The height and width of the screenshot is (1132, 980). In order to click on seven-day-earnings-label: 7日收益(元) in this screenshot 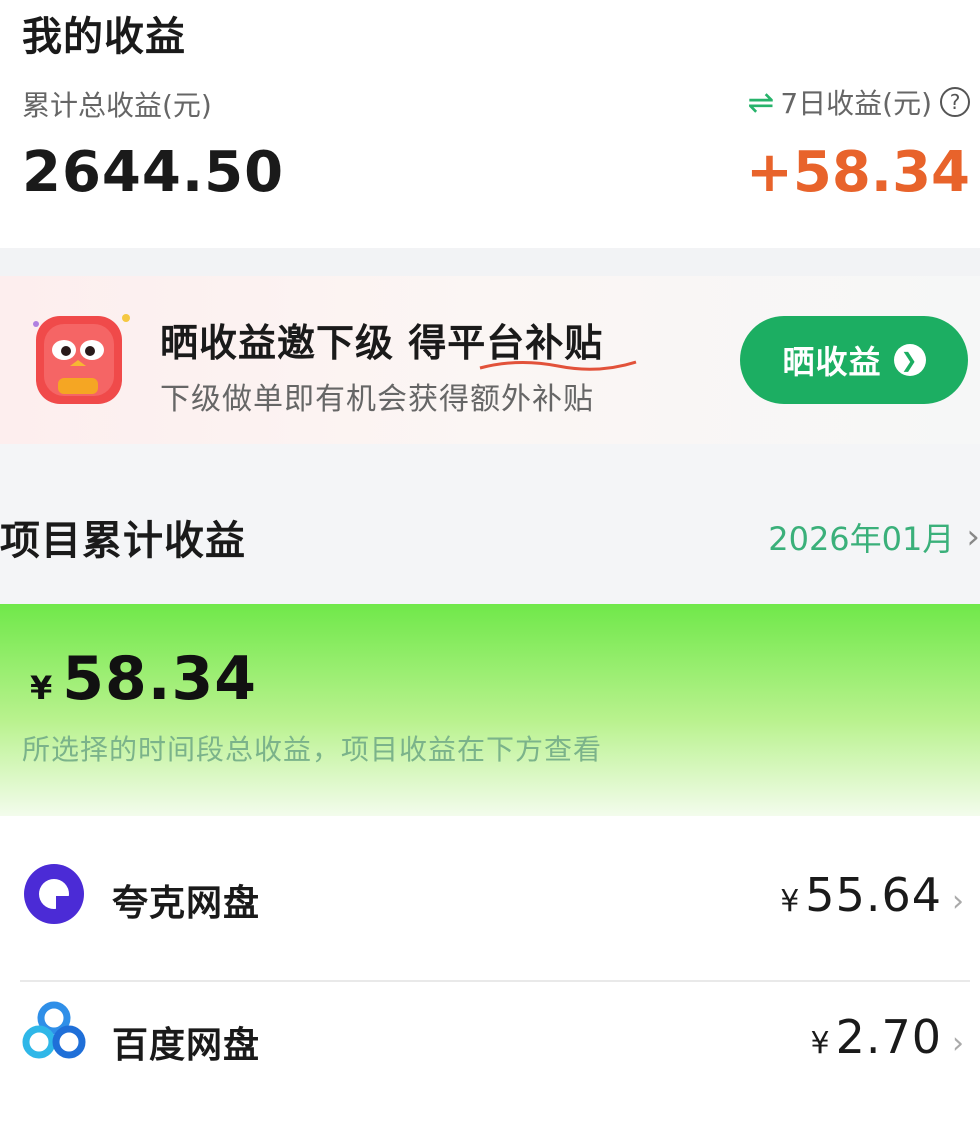, I will do `click(856, 103)`.